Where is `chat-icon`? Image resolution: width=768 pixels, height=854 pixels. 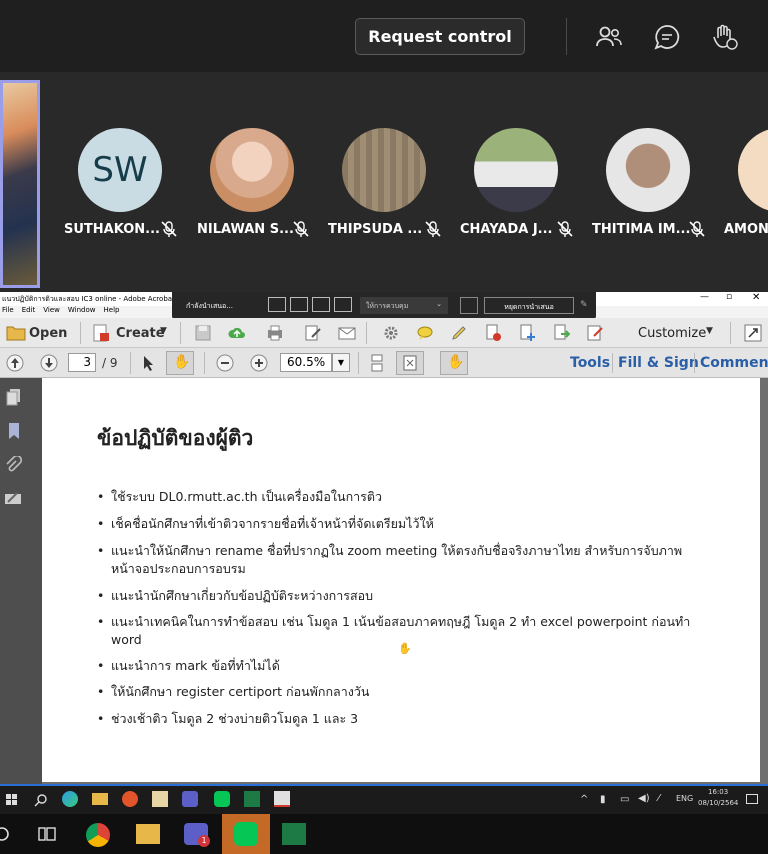 chat-icon is located at coordinates (667, 37).